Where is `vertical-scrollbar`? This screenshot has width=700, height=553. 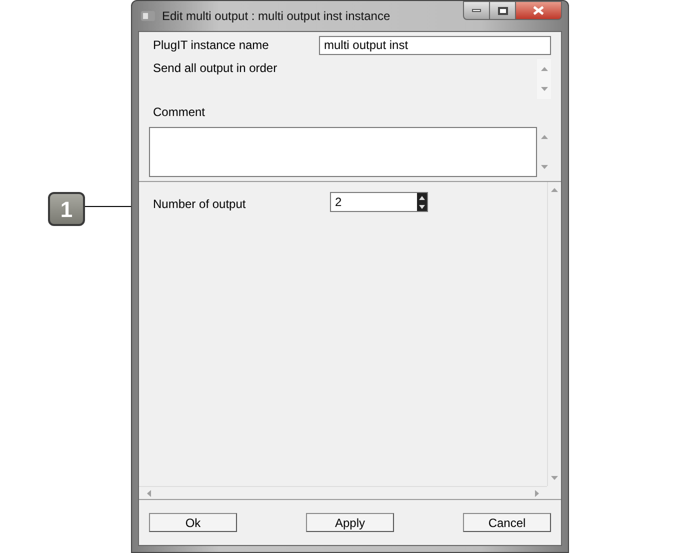 vertical-scrollbar is located at coordinates (554, 334).